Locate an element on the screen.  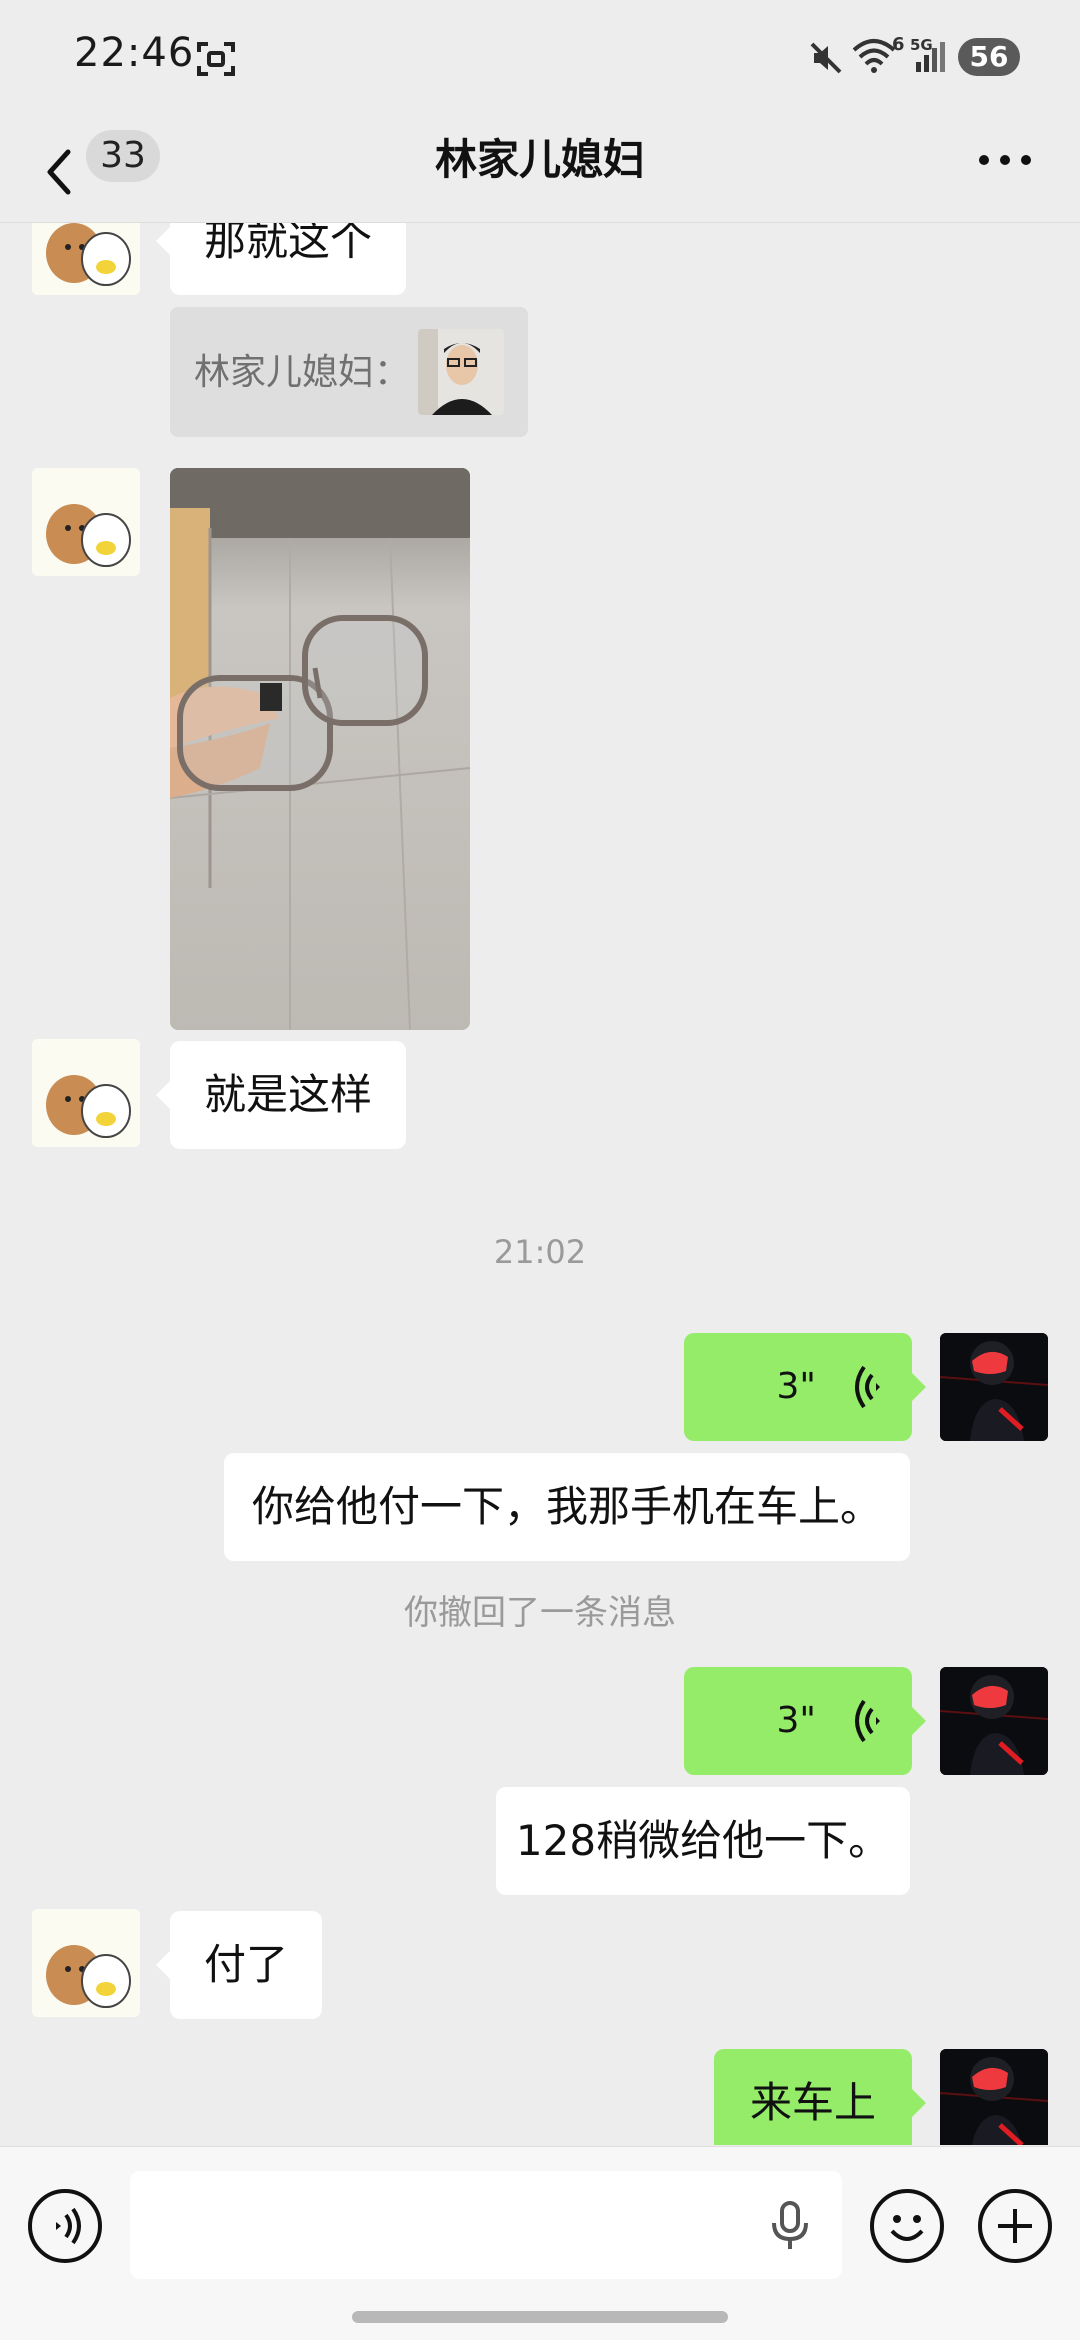
plus-button is located at coordinates (1015, 2226).